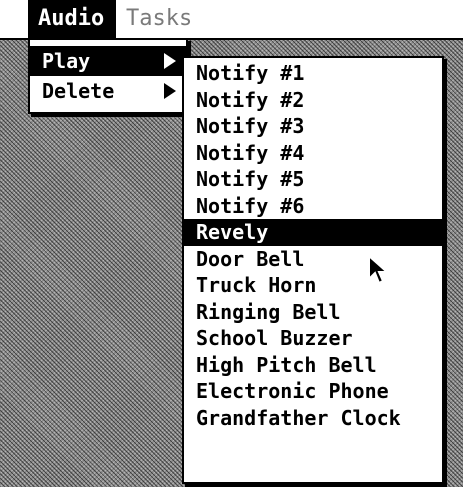 The width and height of the screenshot is (463, 487). I want to click on submenu-item-revely: Revely, so click(313, 232).